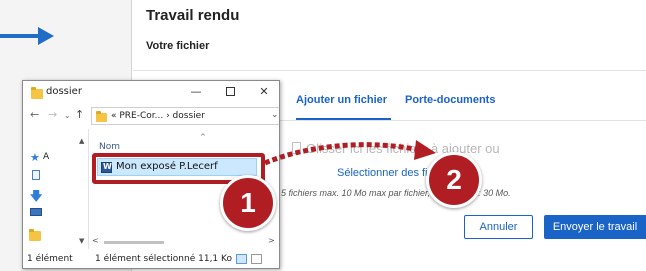 This screenshot has height=271, width=646. Describe the element at coordinates (341, 100) in the screenshot. I see `tab-add-file: Ajouter un fichier` at that location.